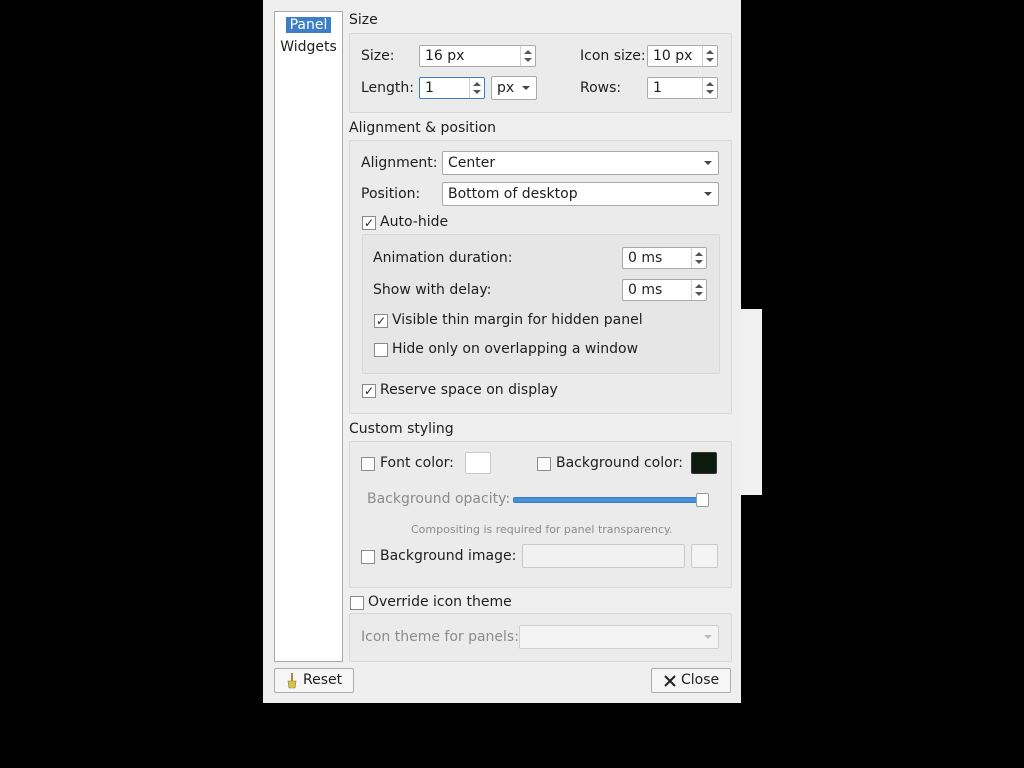  I want to click on show-delay-label: Show with delay:, so click(432, 290).